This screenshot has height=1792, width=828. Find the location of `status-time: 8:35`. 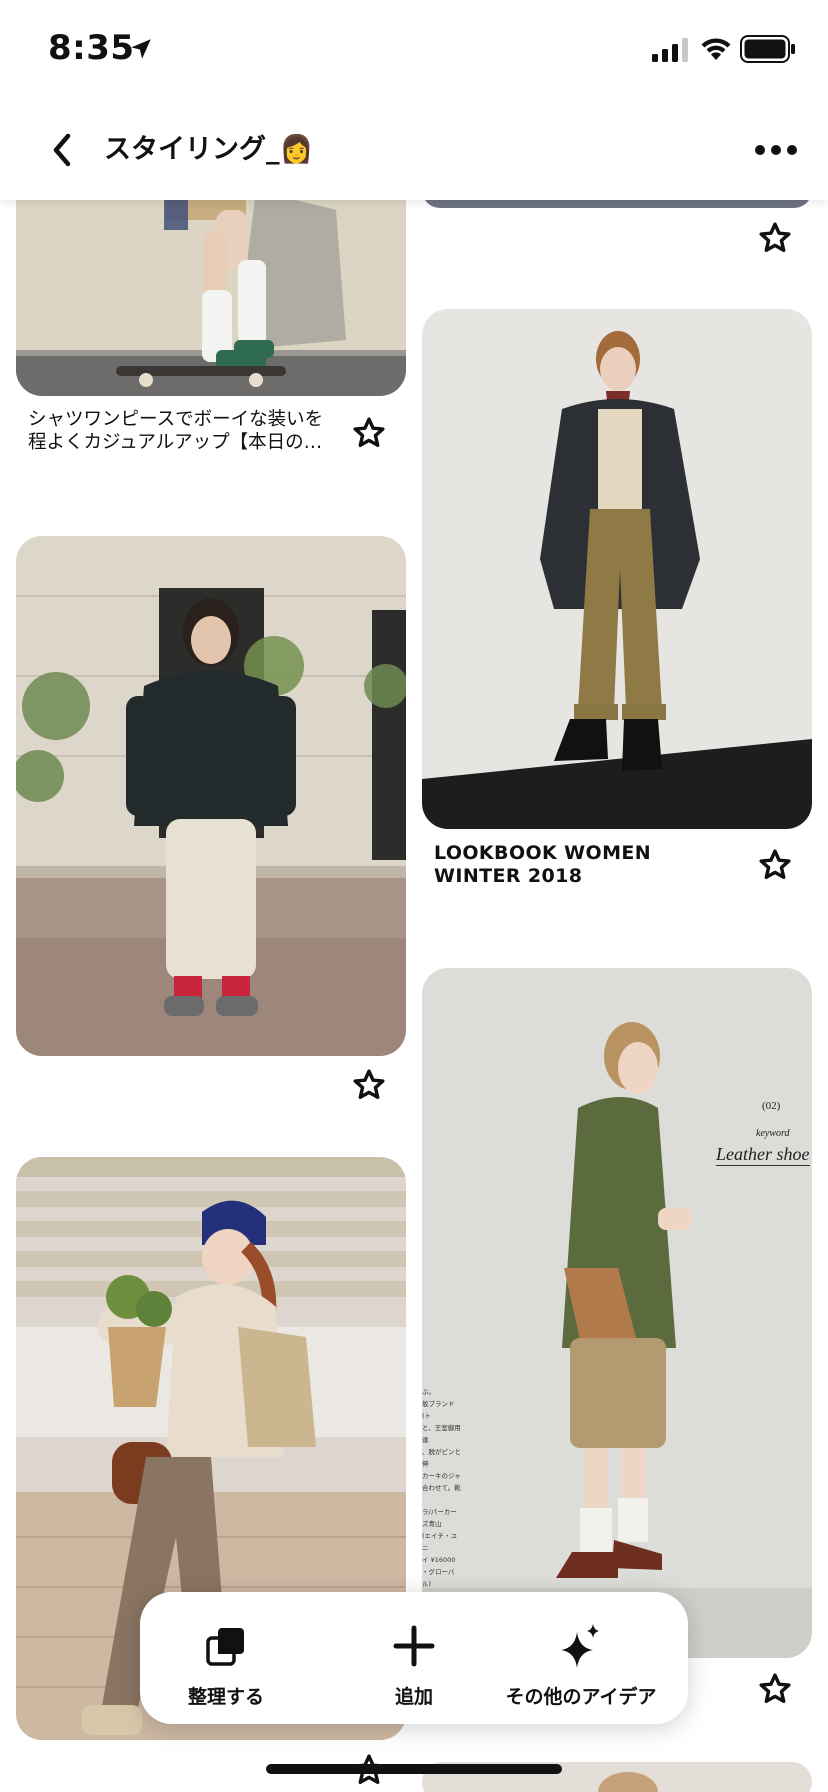

status-time: 8:35 is located at coordinates (91, 48).